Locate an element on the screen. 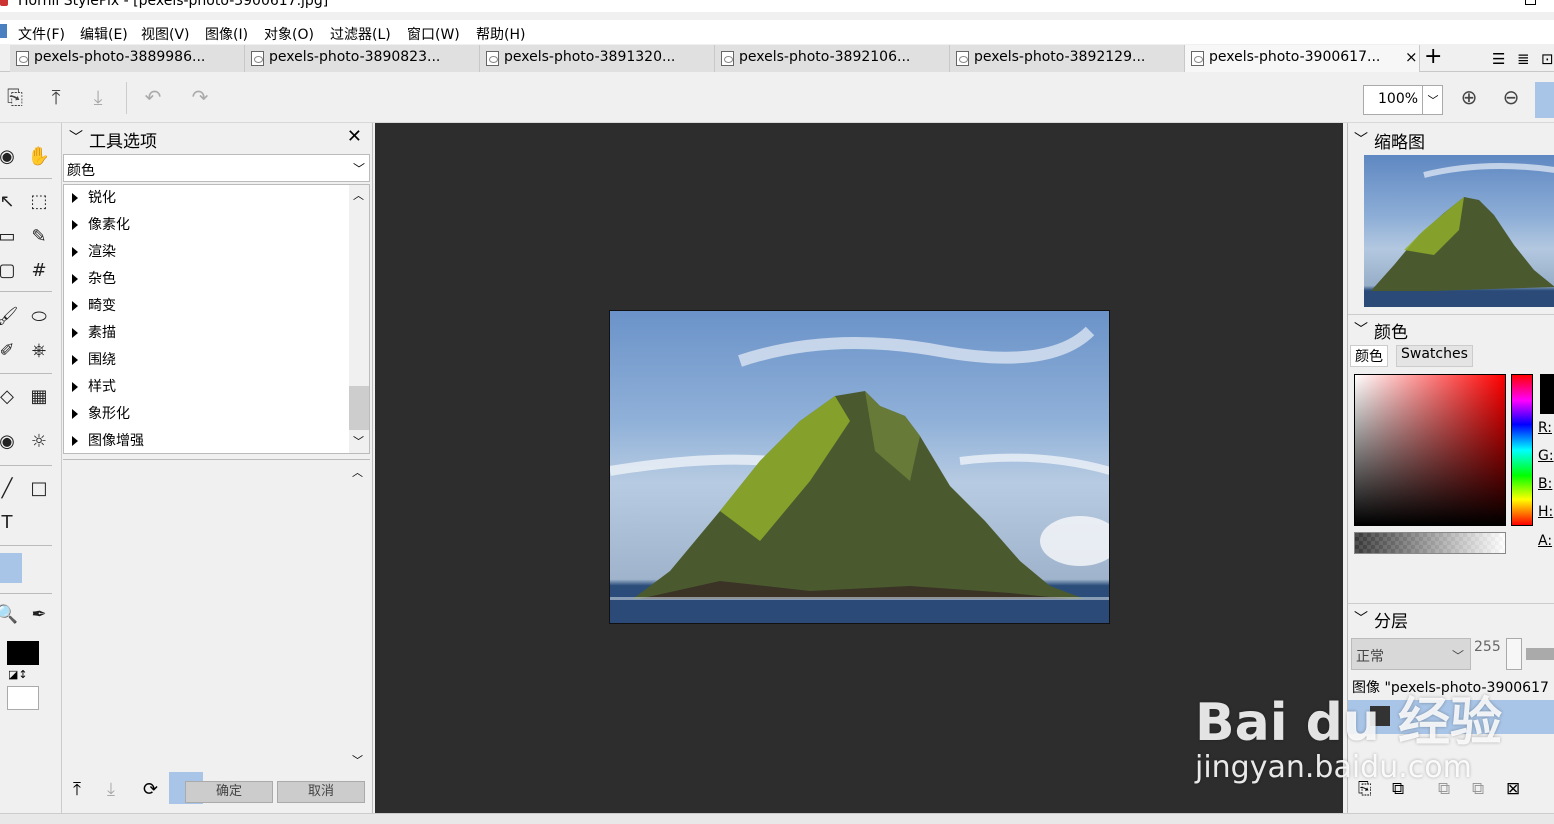  scroll-up-icon: ︿ is located at coordinates (358, 195).